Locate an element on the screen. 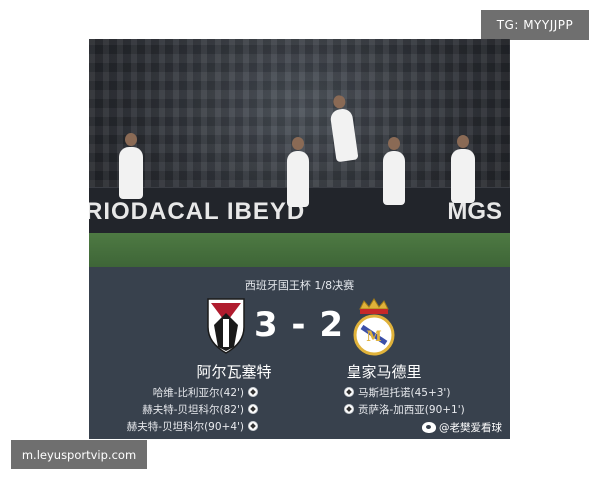  scorer-entry: 哈维-比利亚尔(42') is located at coordinates (192, 393).